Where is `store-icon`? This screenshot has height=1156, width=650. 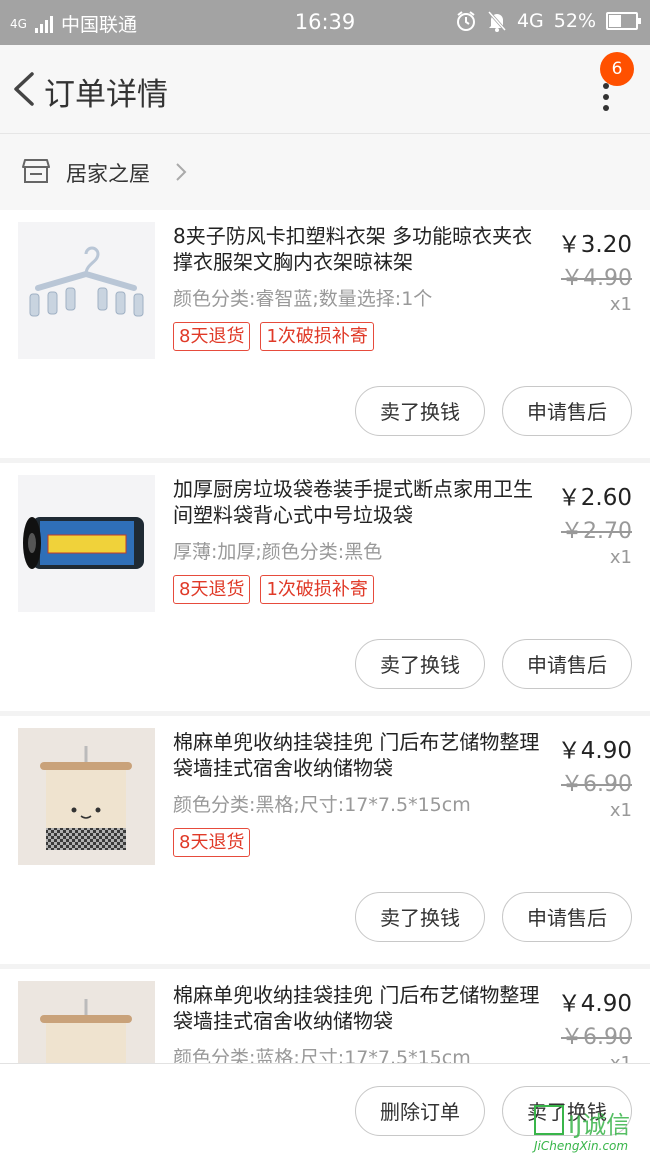
store-icon is located at coordinates (36, 171).